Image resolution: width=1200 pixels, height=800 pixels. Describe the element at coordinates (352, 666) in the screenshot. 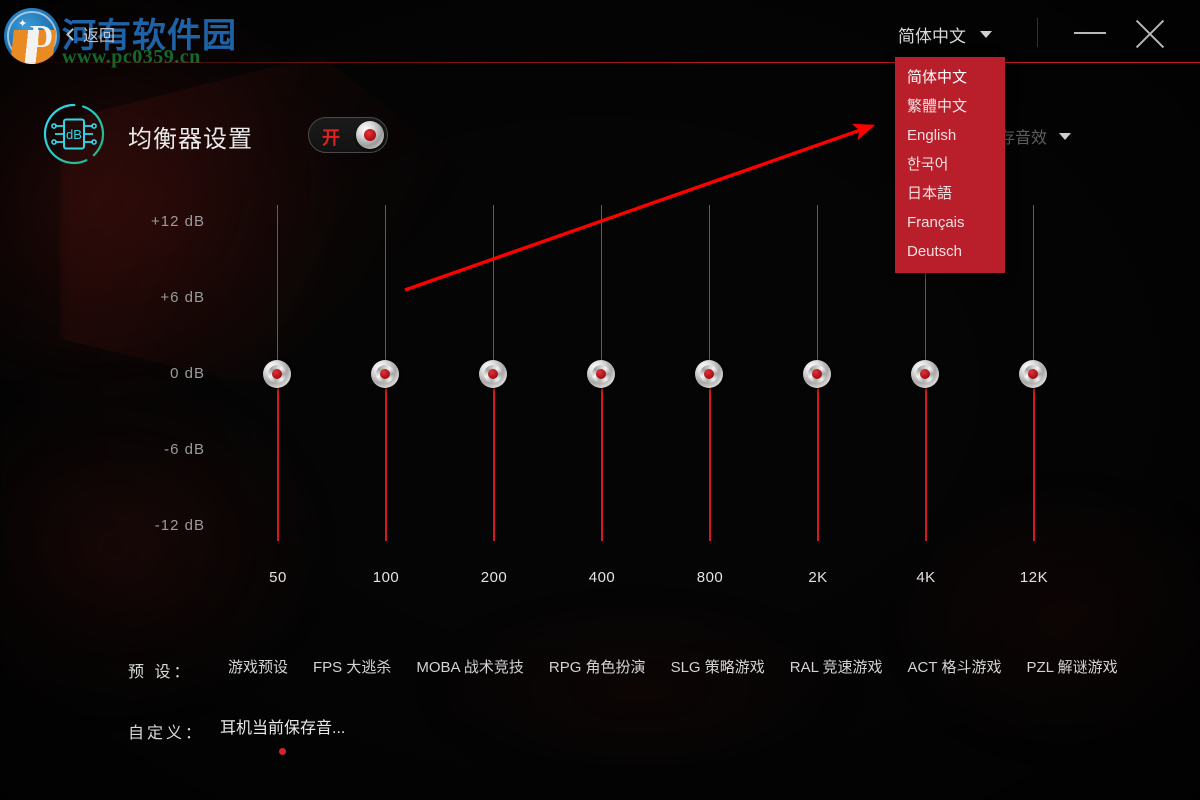

I see `preset-item-1: FPS 大逃杀` at that location.